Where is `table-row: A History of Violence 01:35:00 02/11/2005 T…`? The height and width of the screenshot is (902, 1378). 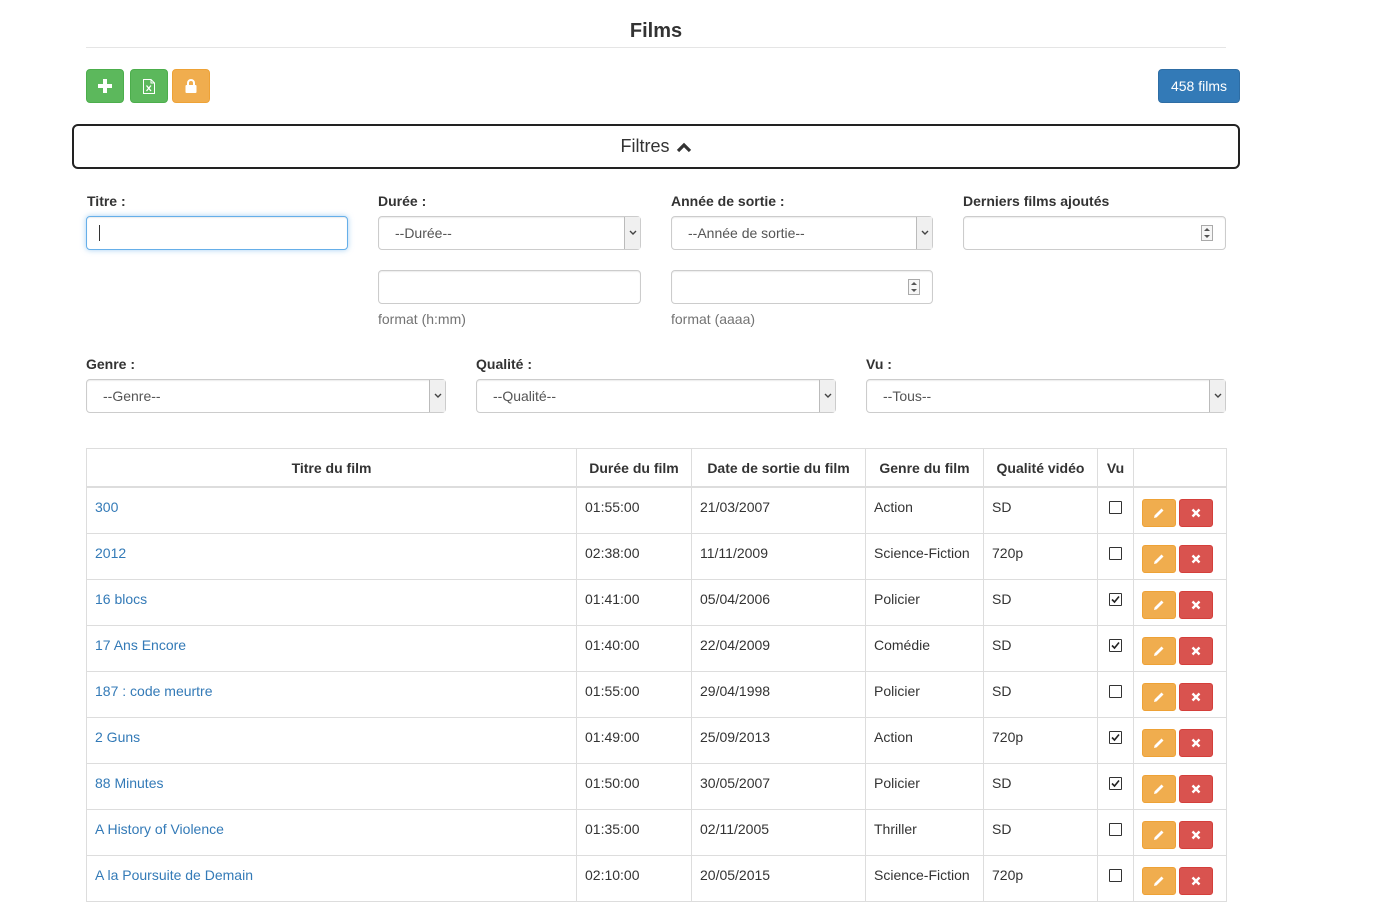 table-row: A History of Violence 01:35:00 02/11/2005 T… is located at coordinates (656, 832).